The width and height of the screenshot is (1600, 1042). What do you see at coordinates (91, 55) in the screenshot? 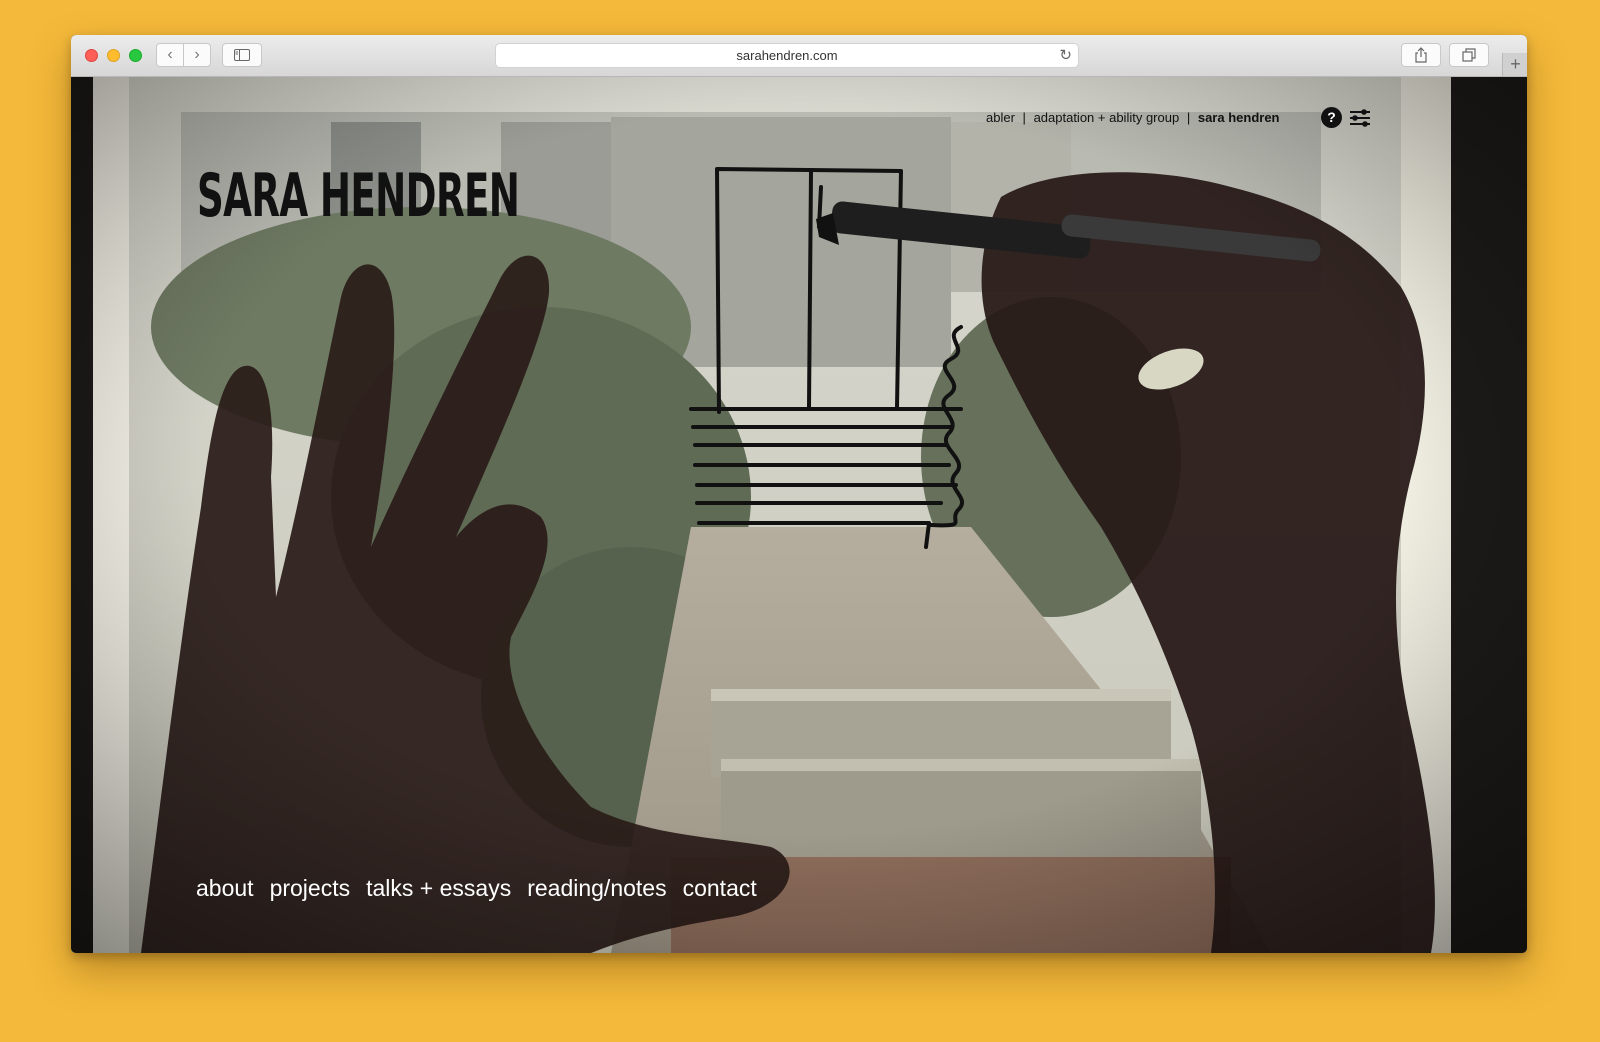
I see `close-window-button` at bounding box center [91, 55].